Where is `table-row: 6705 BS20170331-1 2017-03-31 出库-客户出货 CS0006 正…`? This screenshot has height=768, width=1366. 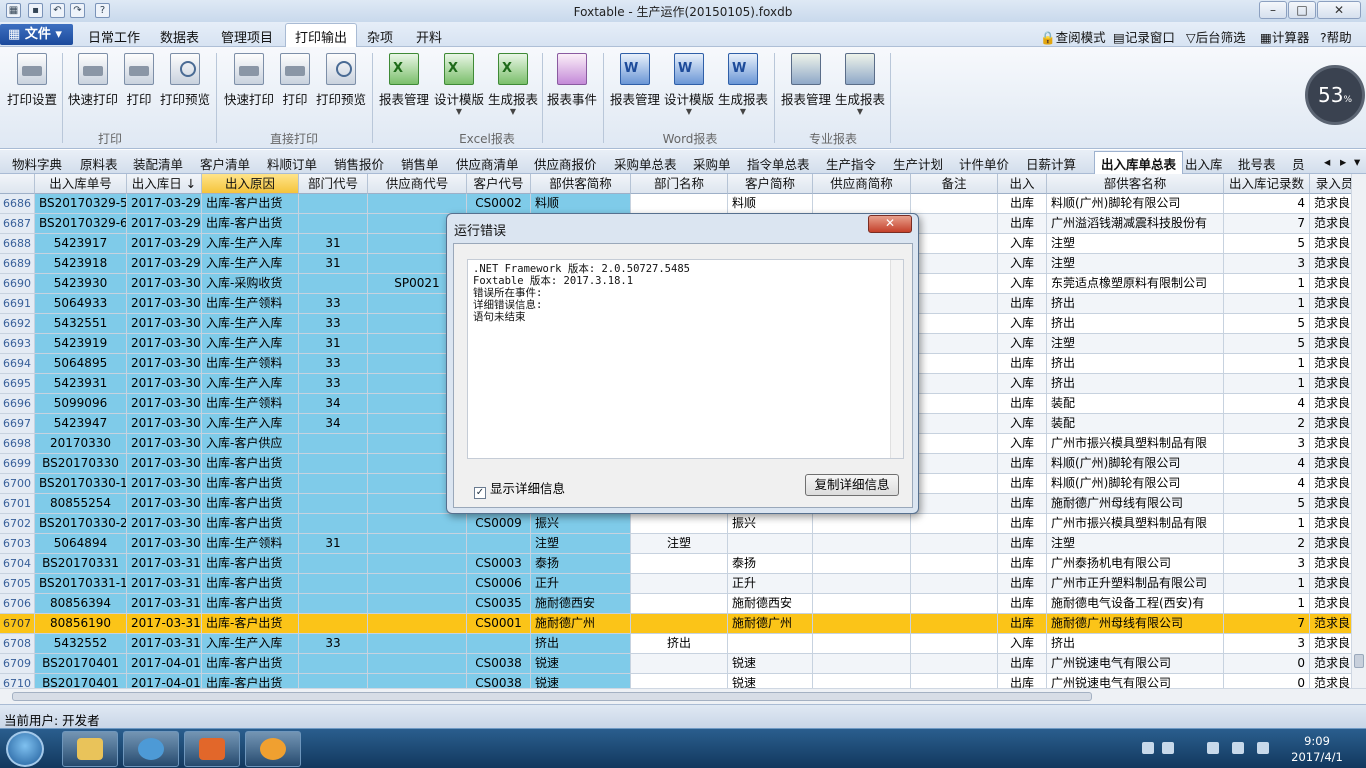 table-row: 6705 BS20170331-1 2017-03-31 出库-客户出货 CS0006 正… is located at coordinates (675, 584).